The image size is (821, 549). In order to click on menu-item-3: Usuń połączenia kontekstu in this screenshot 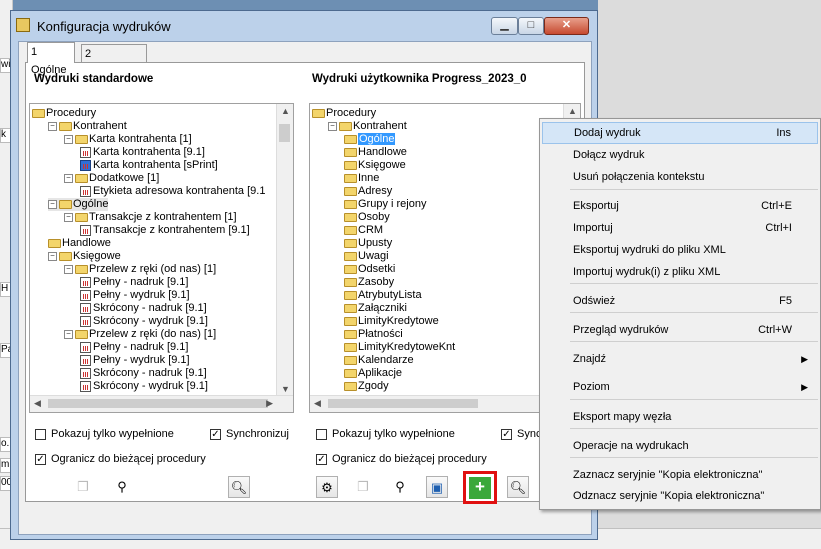, I will do `click(680, 177)`.